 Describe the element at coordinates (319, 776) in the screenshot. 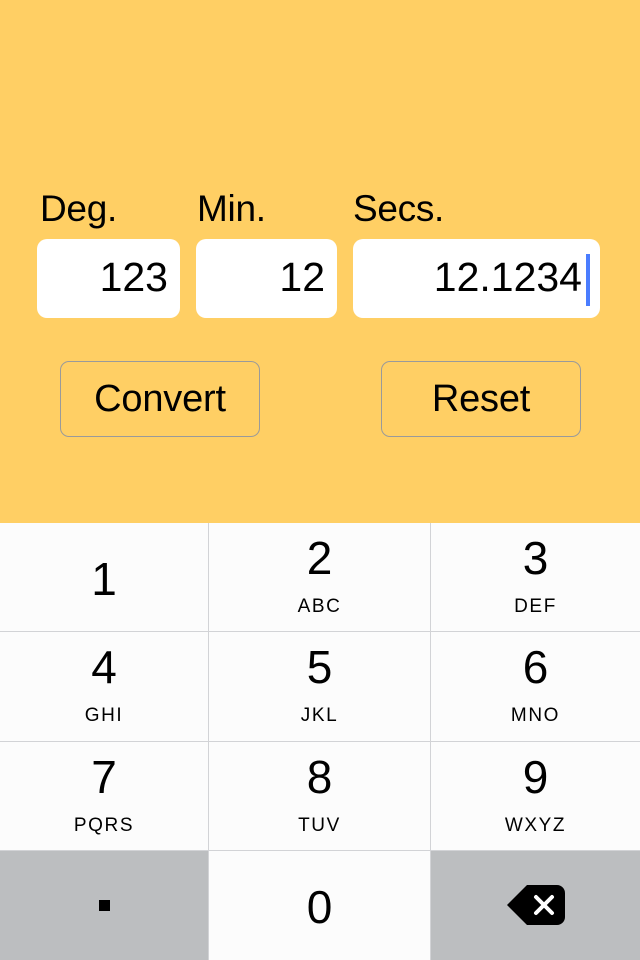

I see `key-digit-label: 8` at that location.